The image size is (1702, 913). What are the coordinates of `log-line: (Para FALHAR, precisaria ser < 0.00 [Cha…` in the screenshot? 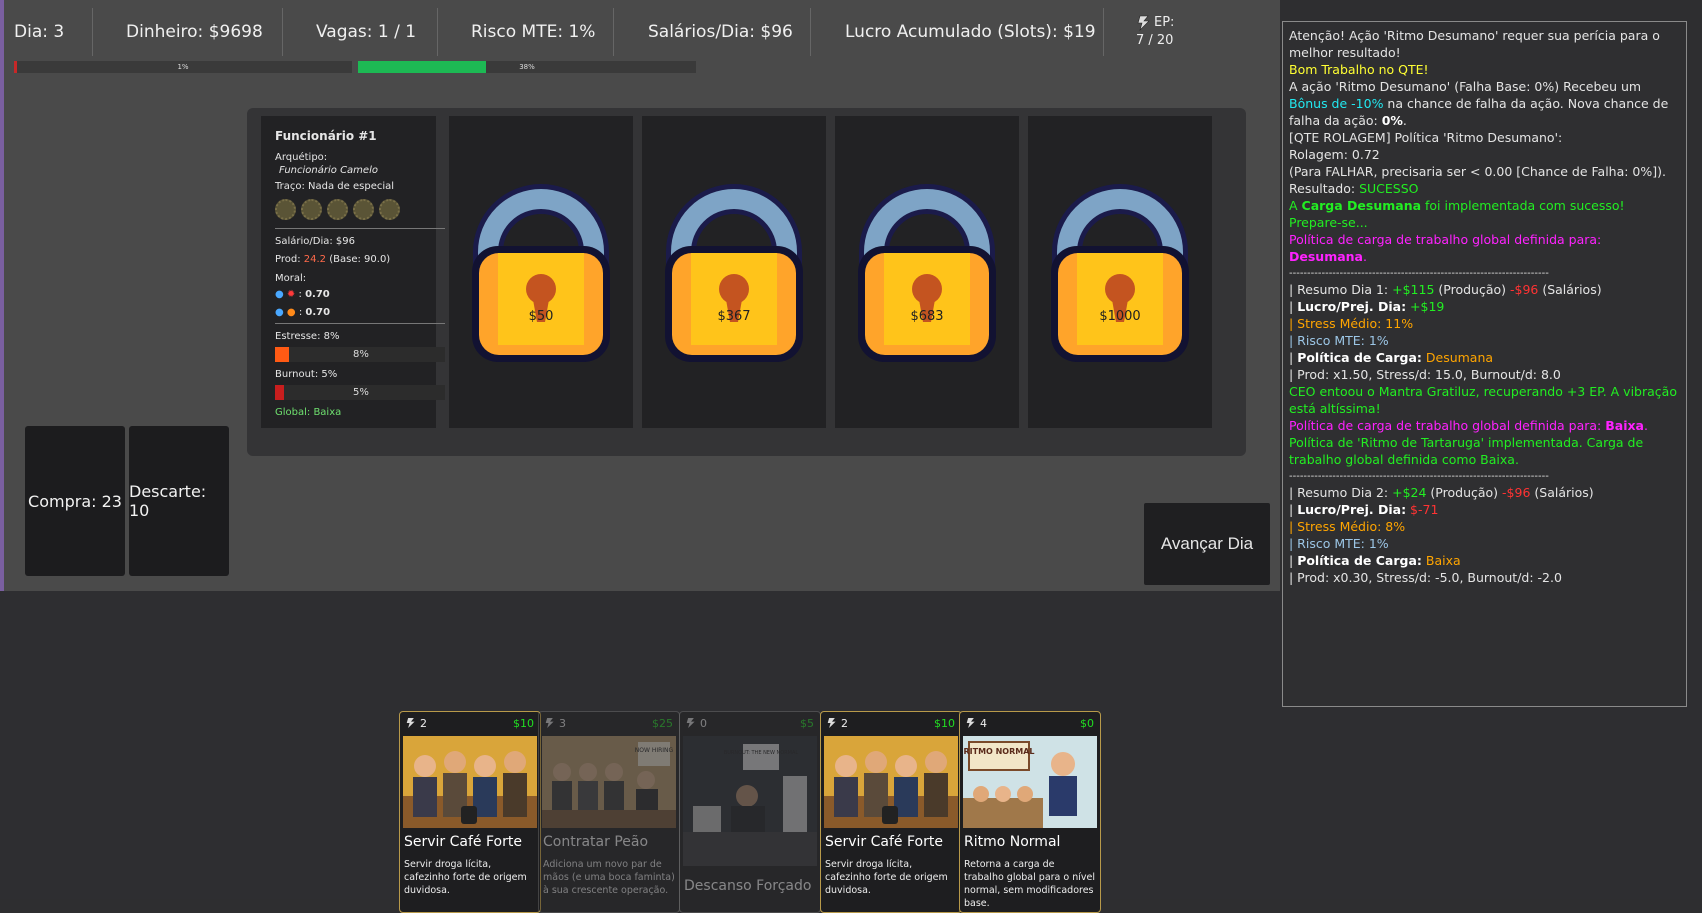 It's located at (1477, 171).